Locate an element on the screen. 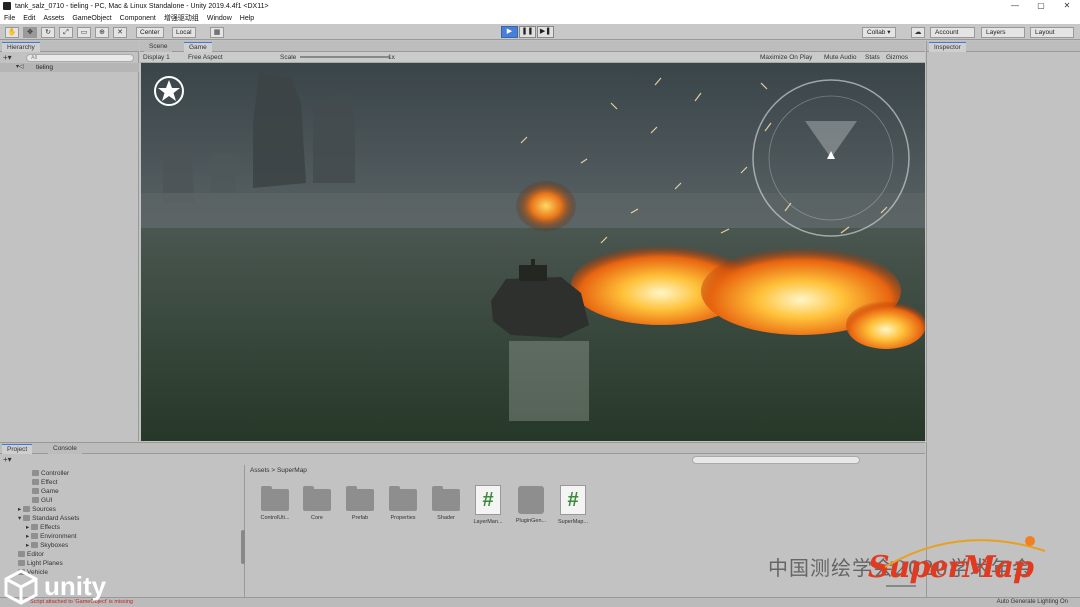 The width and height of the screenshot is (1080, 607). asset-item: Properties is located at coordinates (403, 503).